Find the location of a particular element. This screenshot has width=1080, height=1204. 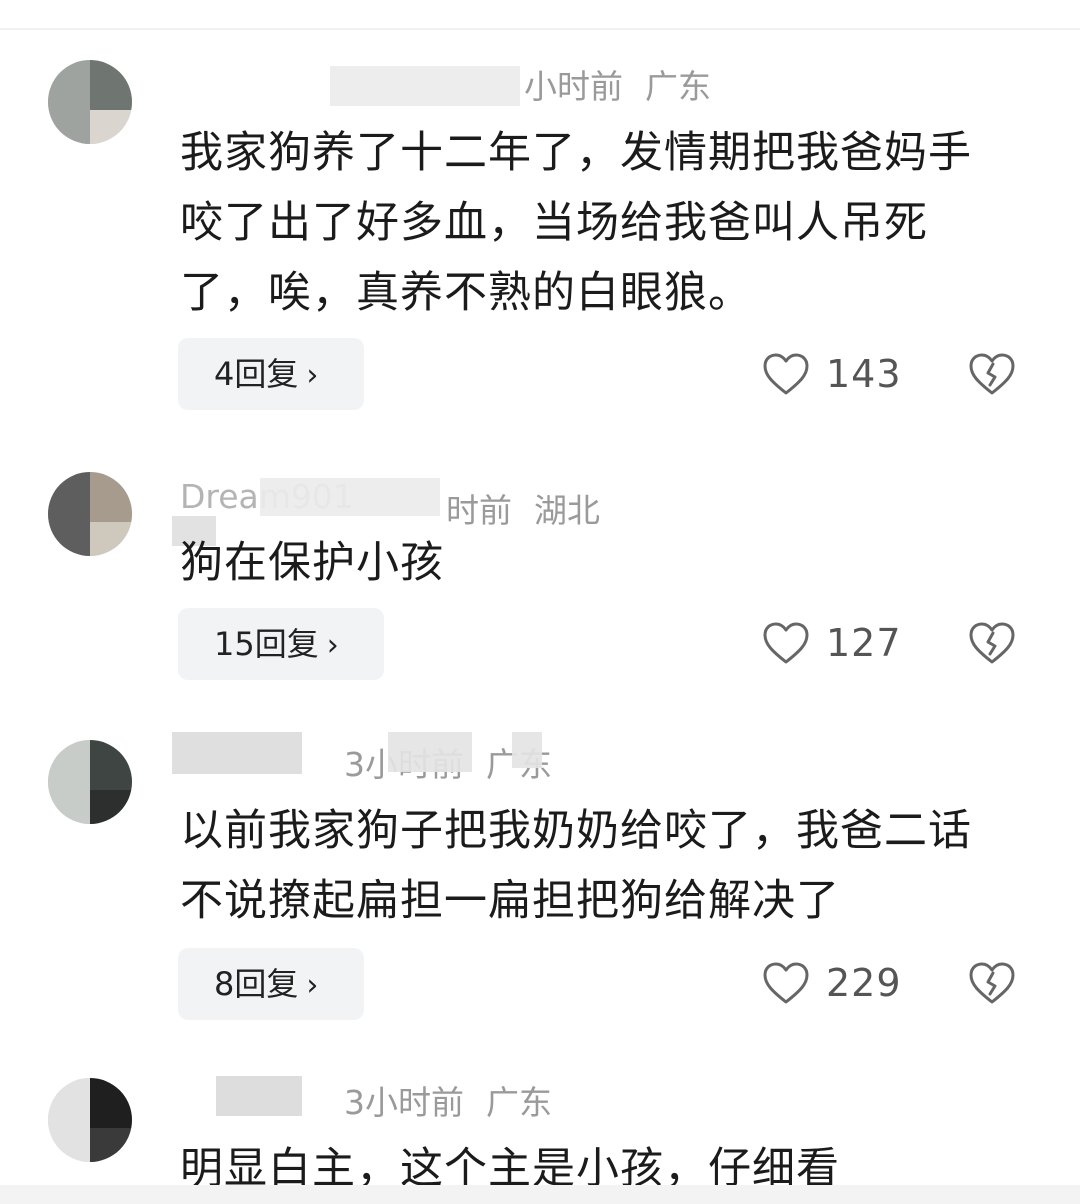

like-button: 143 is located at coordinates (832, 374).